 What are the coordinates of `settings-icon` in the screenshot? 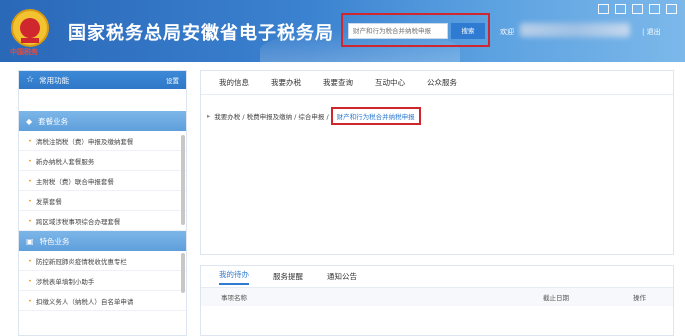 It's located at (671, 9).